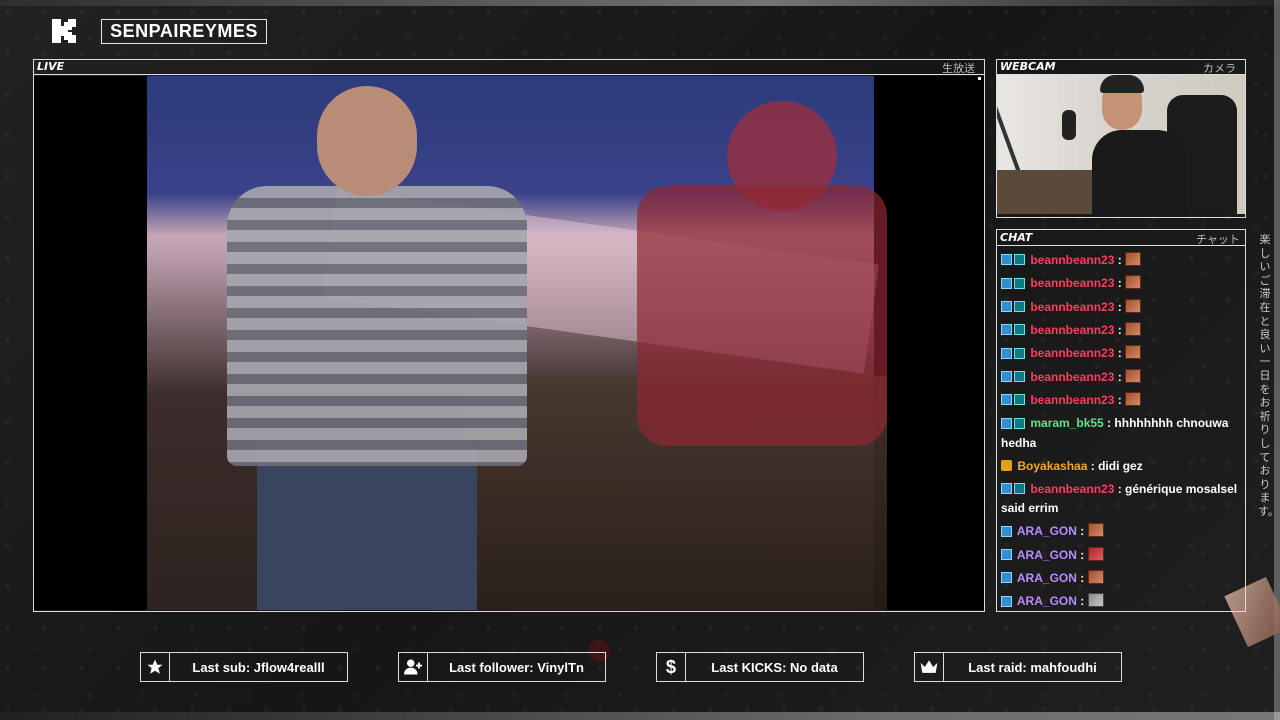  I want to click on chat-frame-bottom, so click(1121, 611).